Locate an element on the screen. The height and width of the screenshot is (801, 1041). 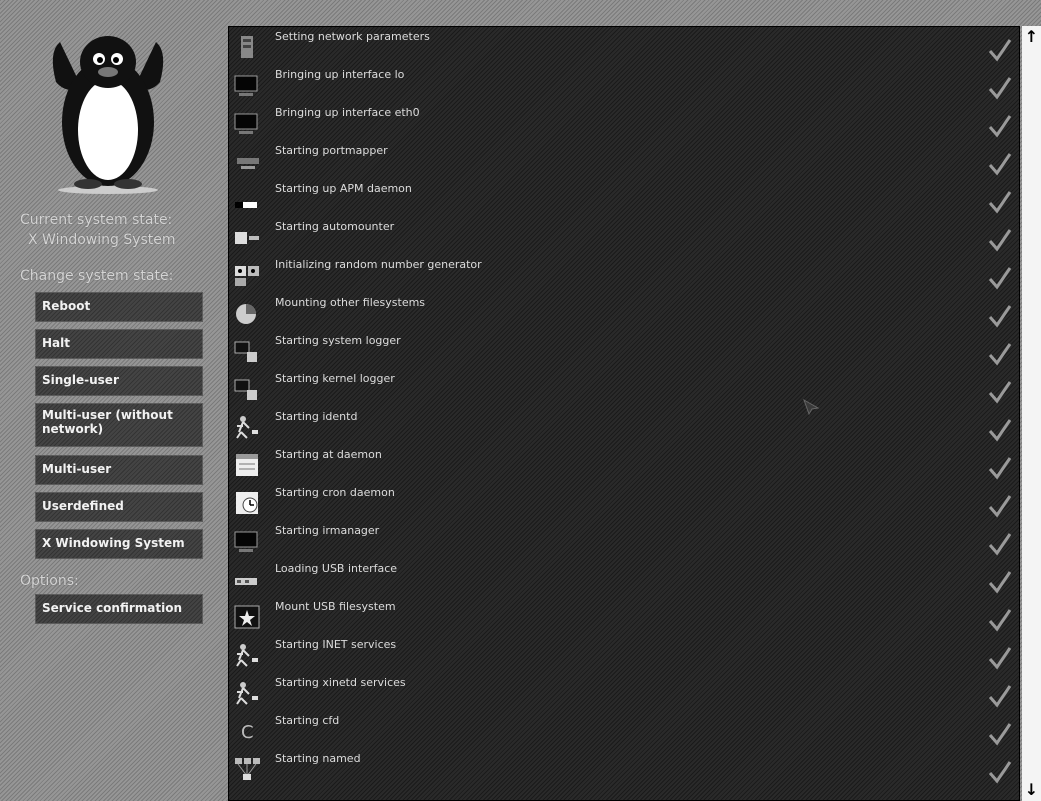
service-label: Initializing random number generator is located at coordinates (378, 264).